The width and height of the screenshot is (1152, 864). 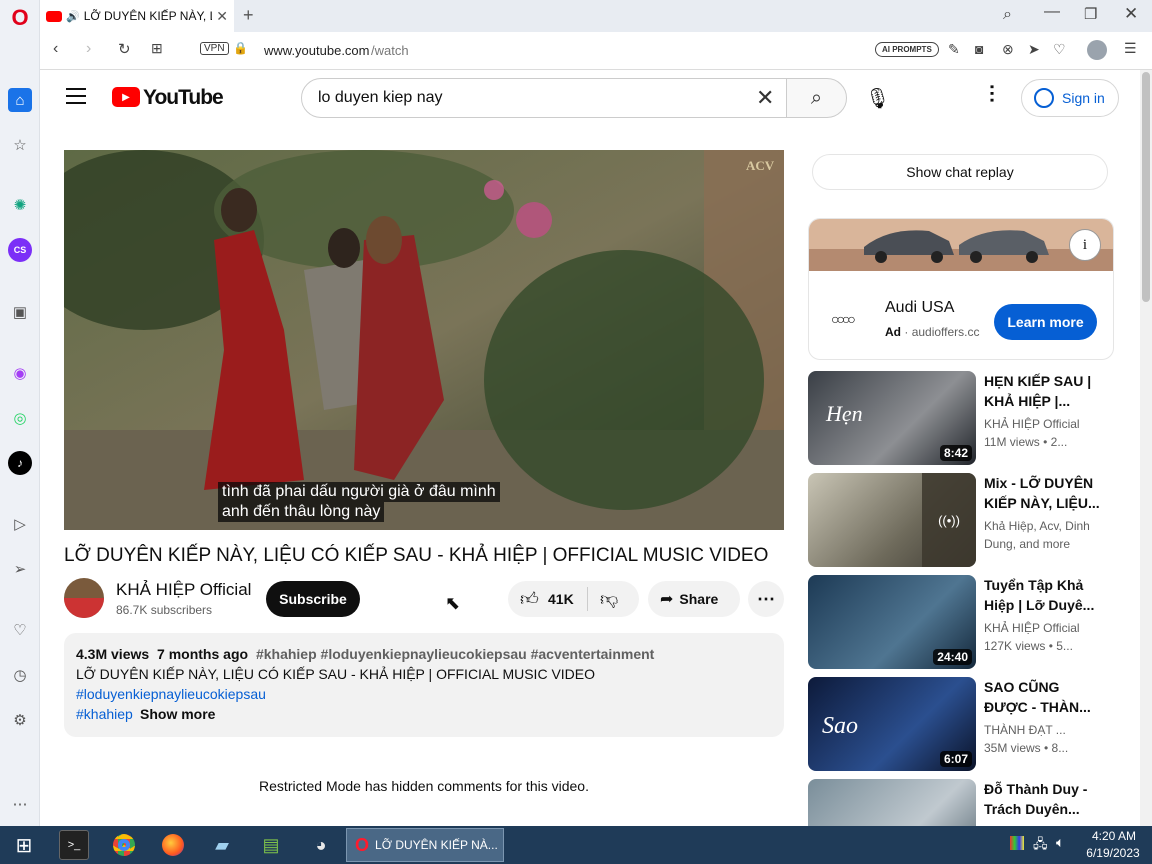 I want to click on show-more-button: Show more, so click(x=177, y=714).